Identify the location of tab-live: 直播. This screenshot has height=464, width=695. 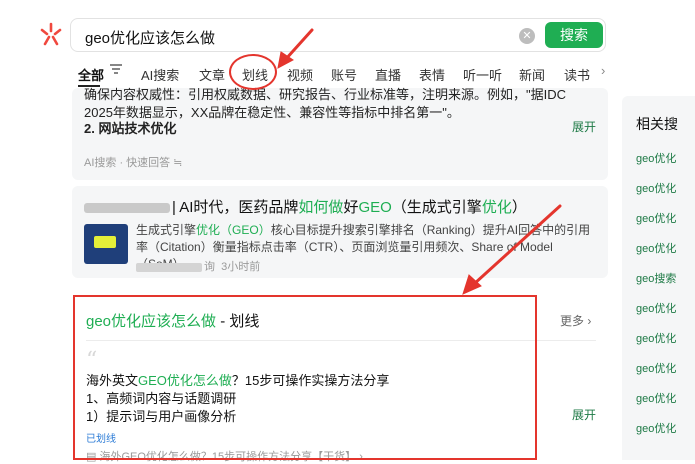
(388, 74).